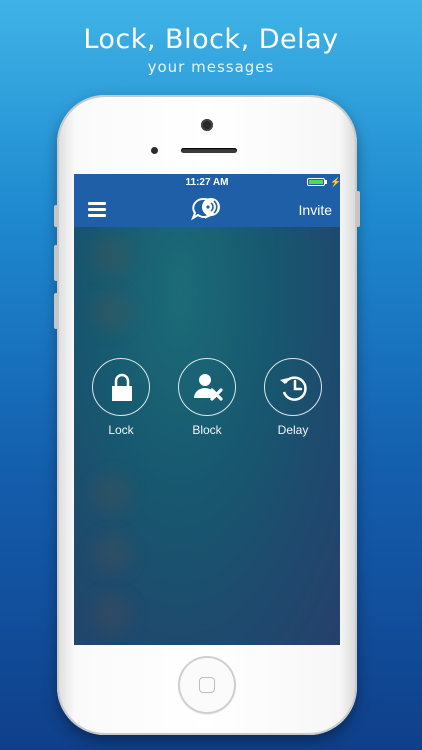  I want to click on promo-headline: Lock, Block, Delay, so click(211, 39).